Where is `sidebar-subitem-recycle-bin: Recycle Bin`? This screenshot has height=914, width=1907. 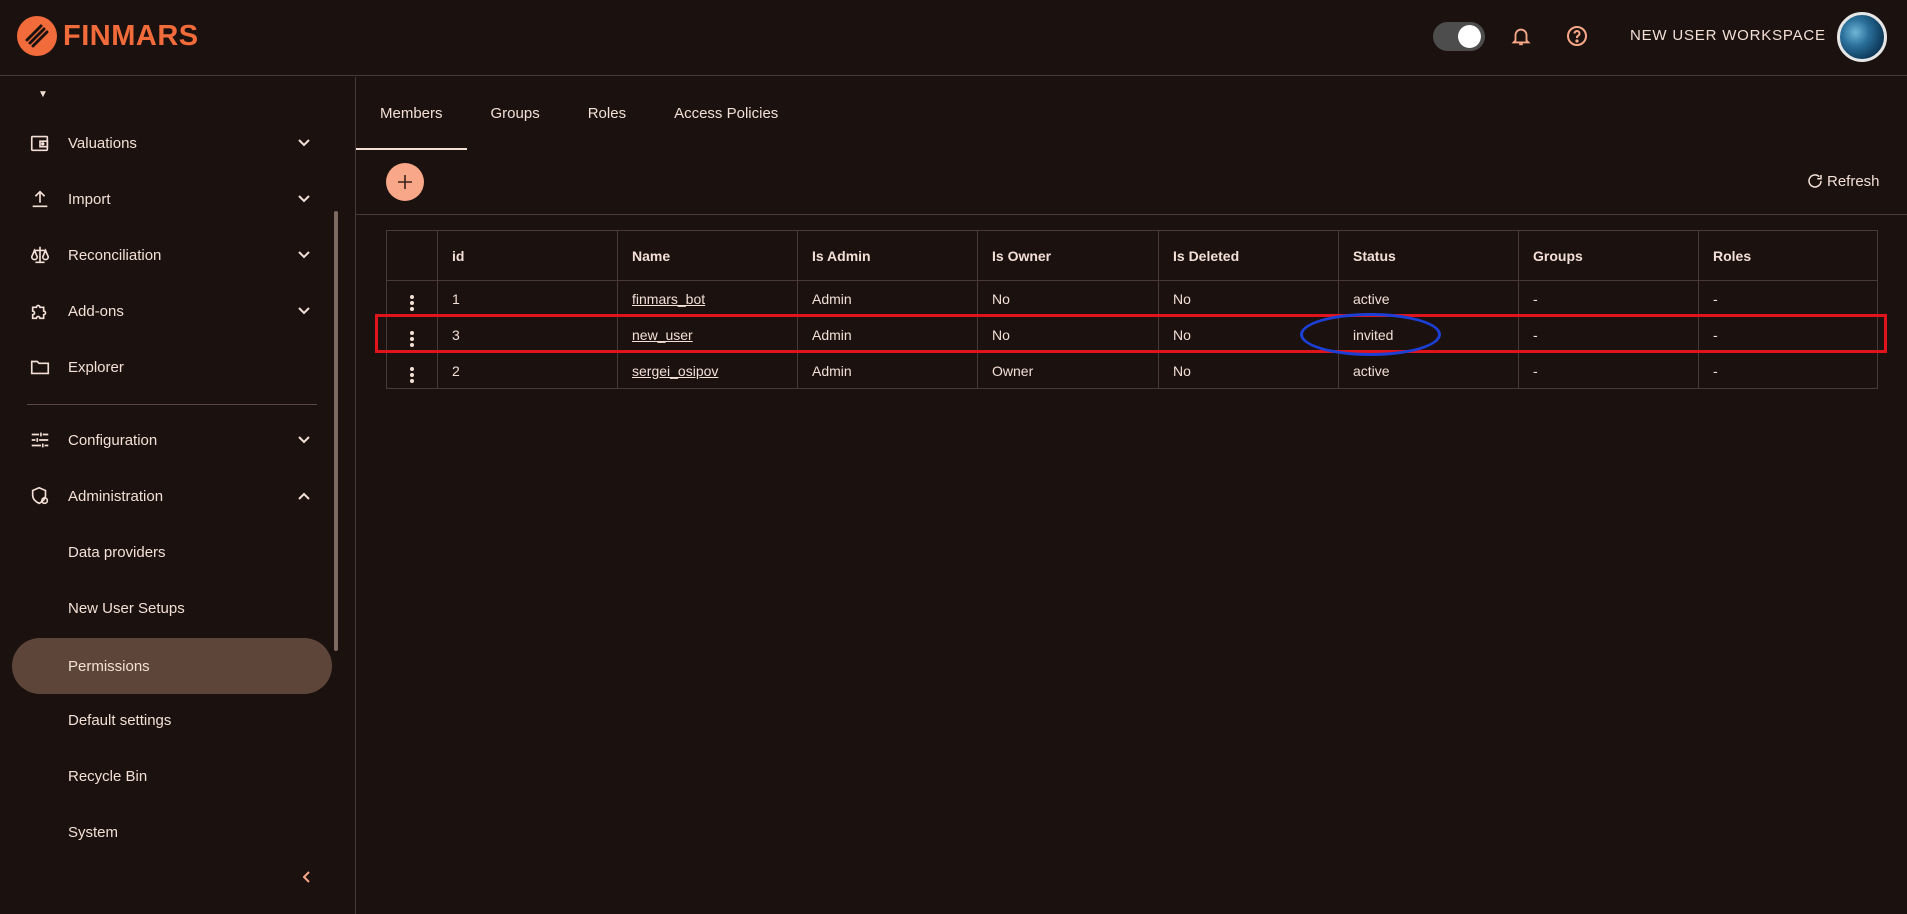
sidebar-subitem-recycle-bin: Recycle Bin is located at coordinates (170, 776).